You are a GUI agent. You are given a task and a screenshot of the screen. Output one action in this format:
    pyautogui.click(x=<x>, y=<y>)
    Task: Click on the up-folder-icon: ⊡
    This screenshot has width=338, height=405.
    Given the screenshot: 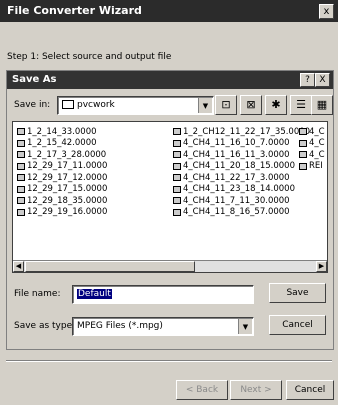 What is the action you would take?
    pyautogui.click(x=226, y=105)
    